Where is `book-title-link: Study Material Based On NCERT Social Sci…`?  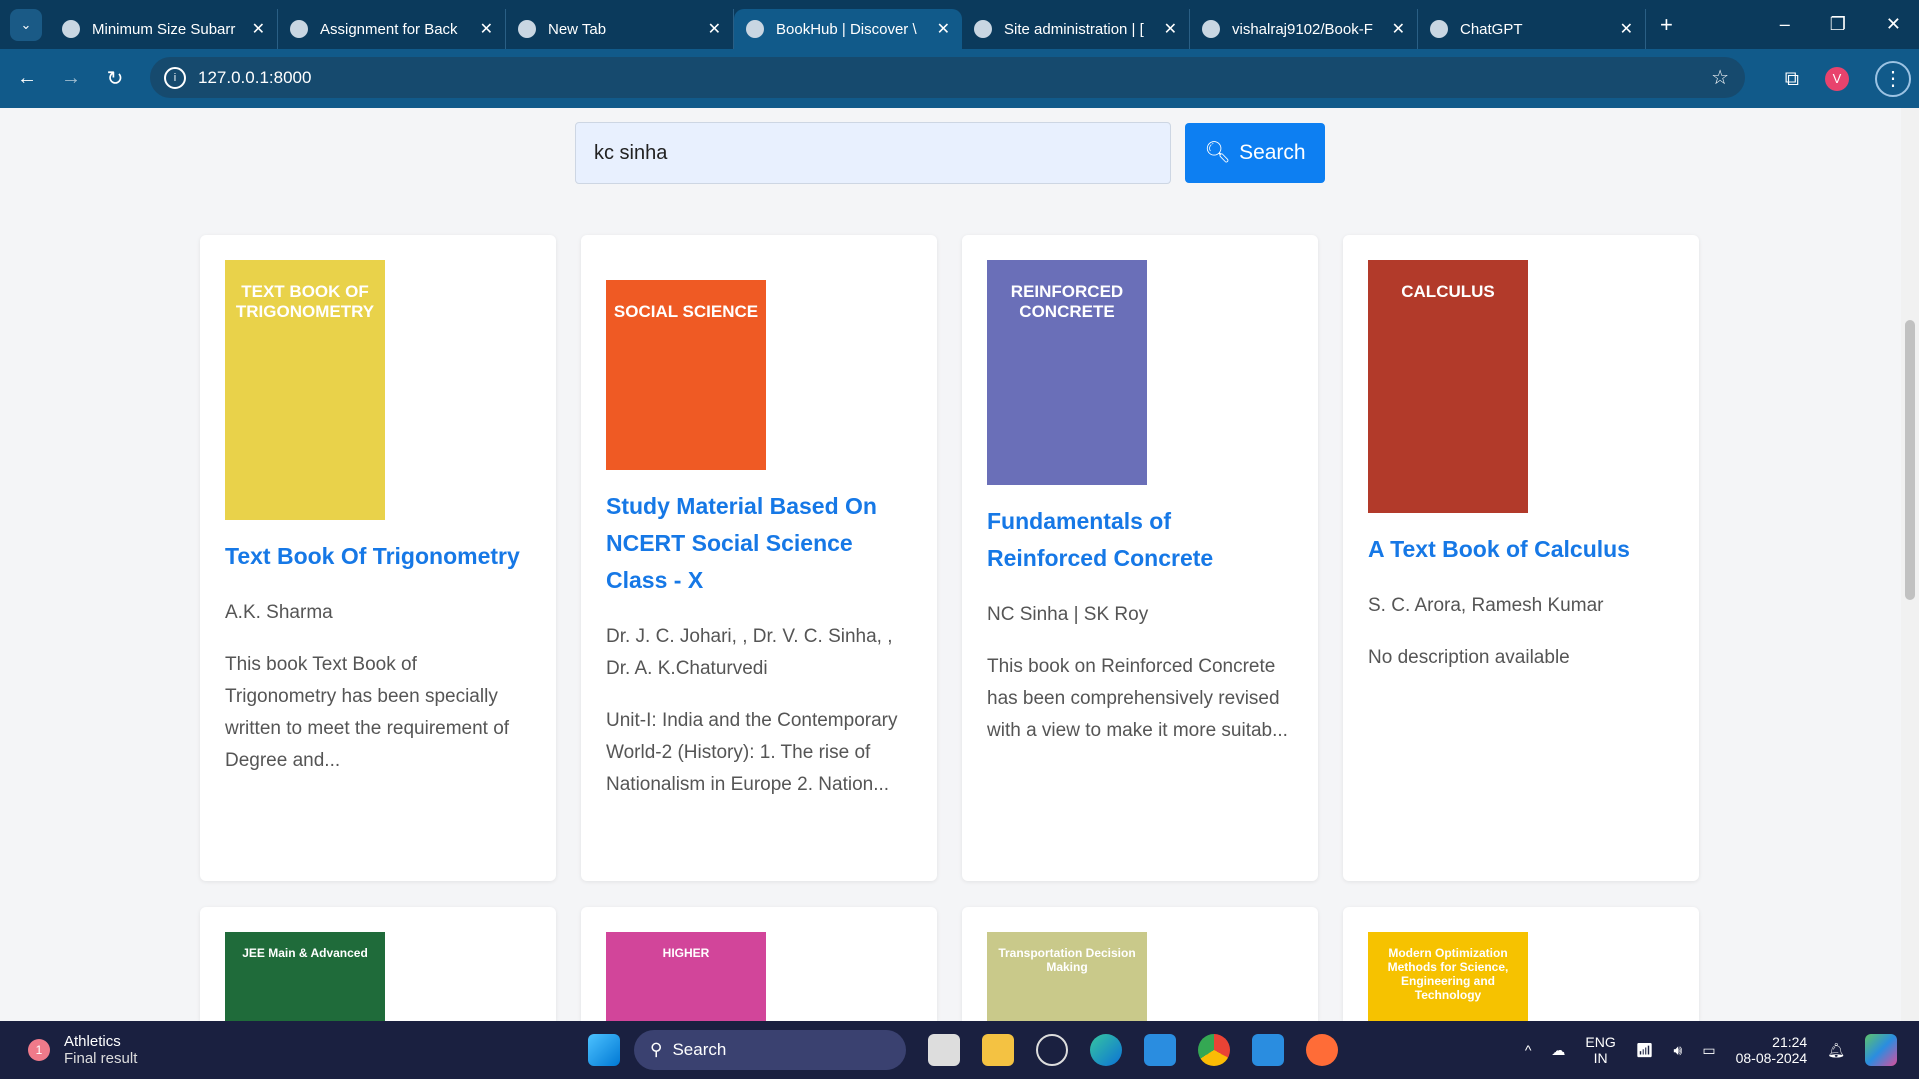
book-title-link: Study Material Based On NCERT Social Sci… is located at coordinates (759, 543).